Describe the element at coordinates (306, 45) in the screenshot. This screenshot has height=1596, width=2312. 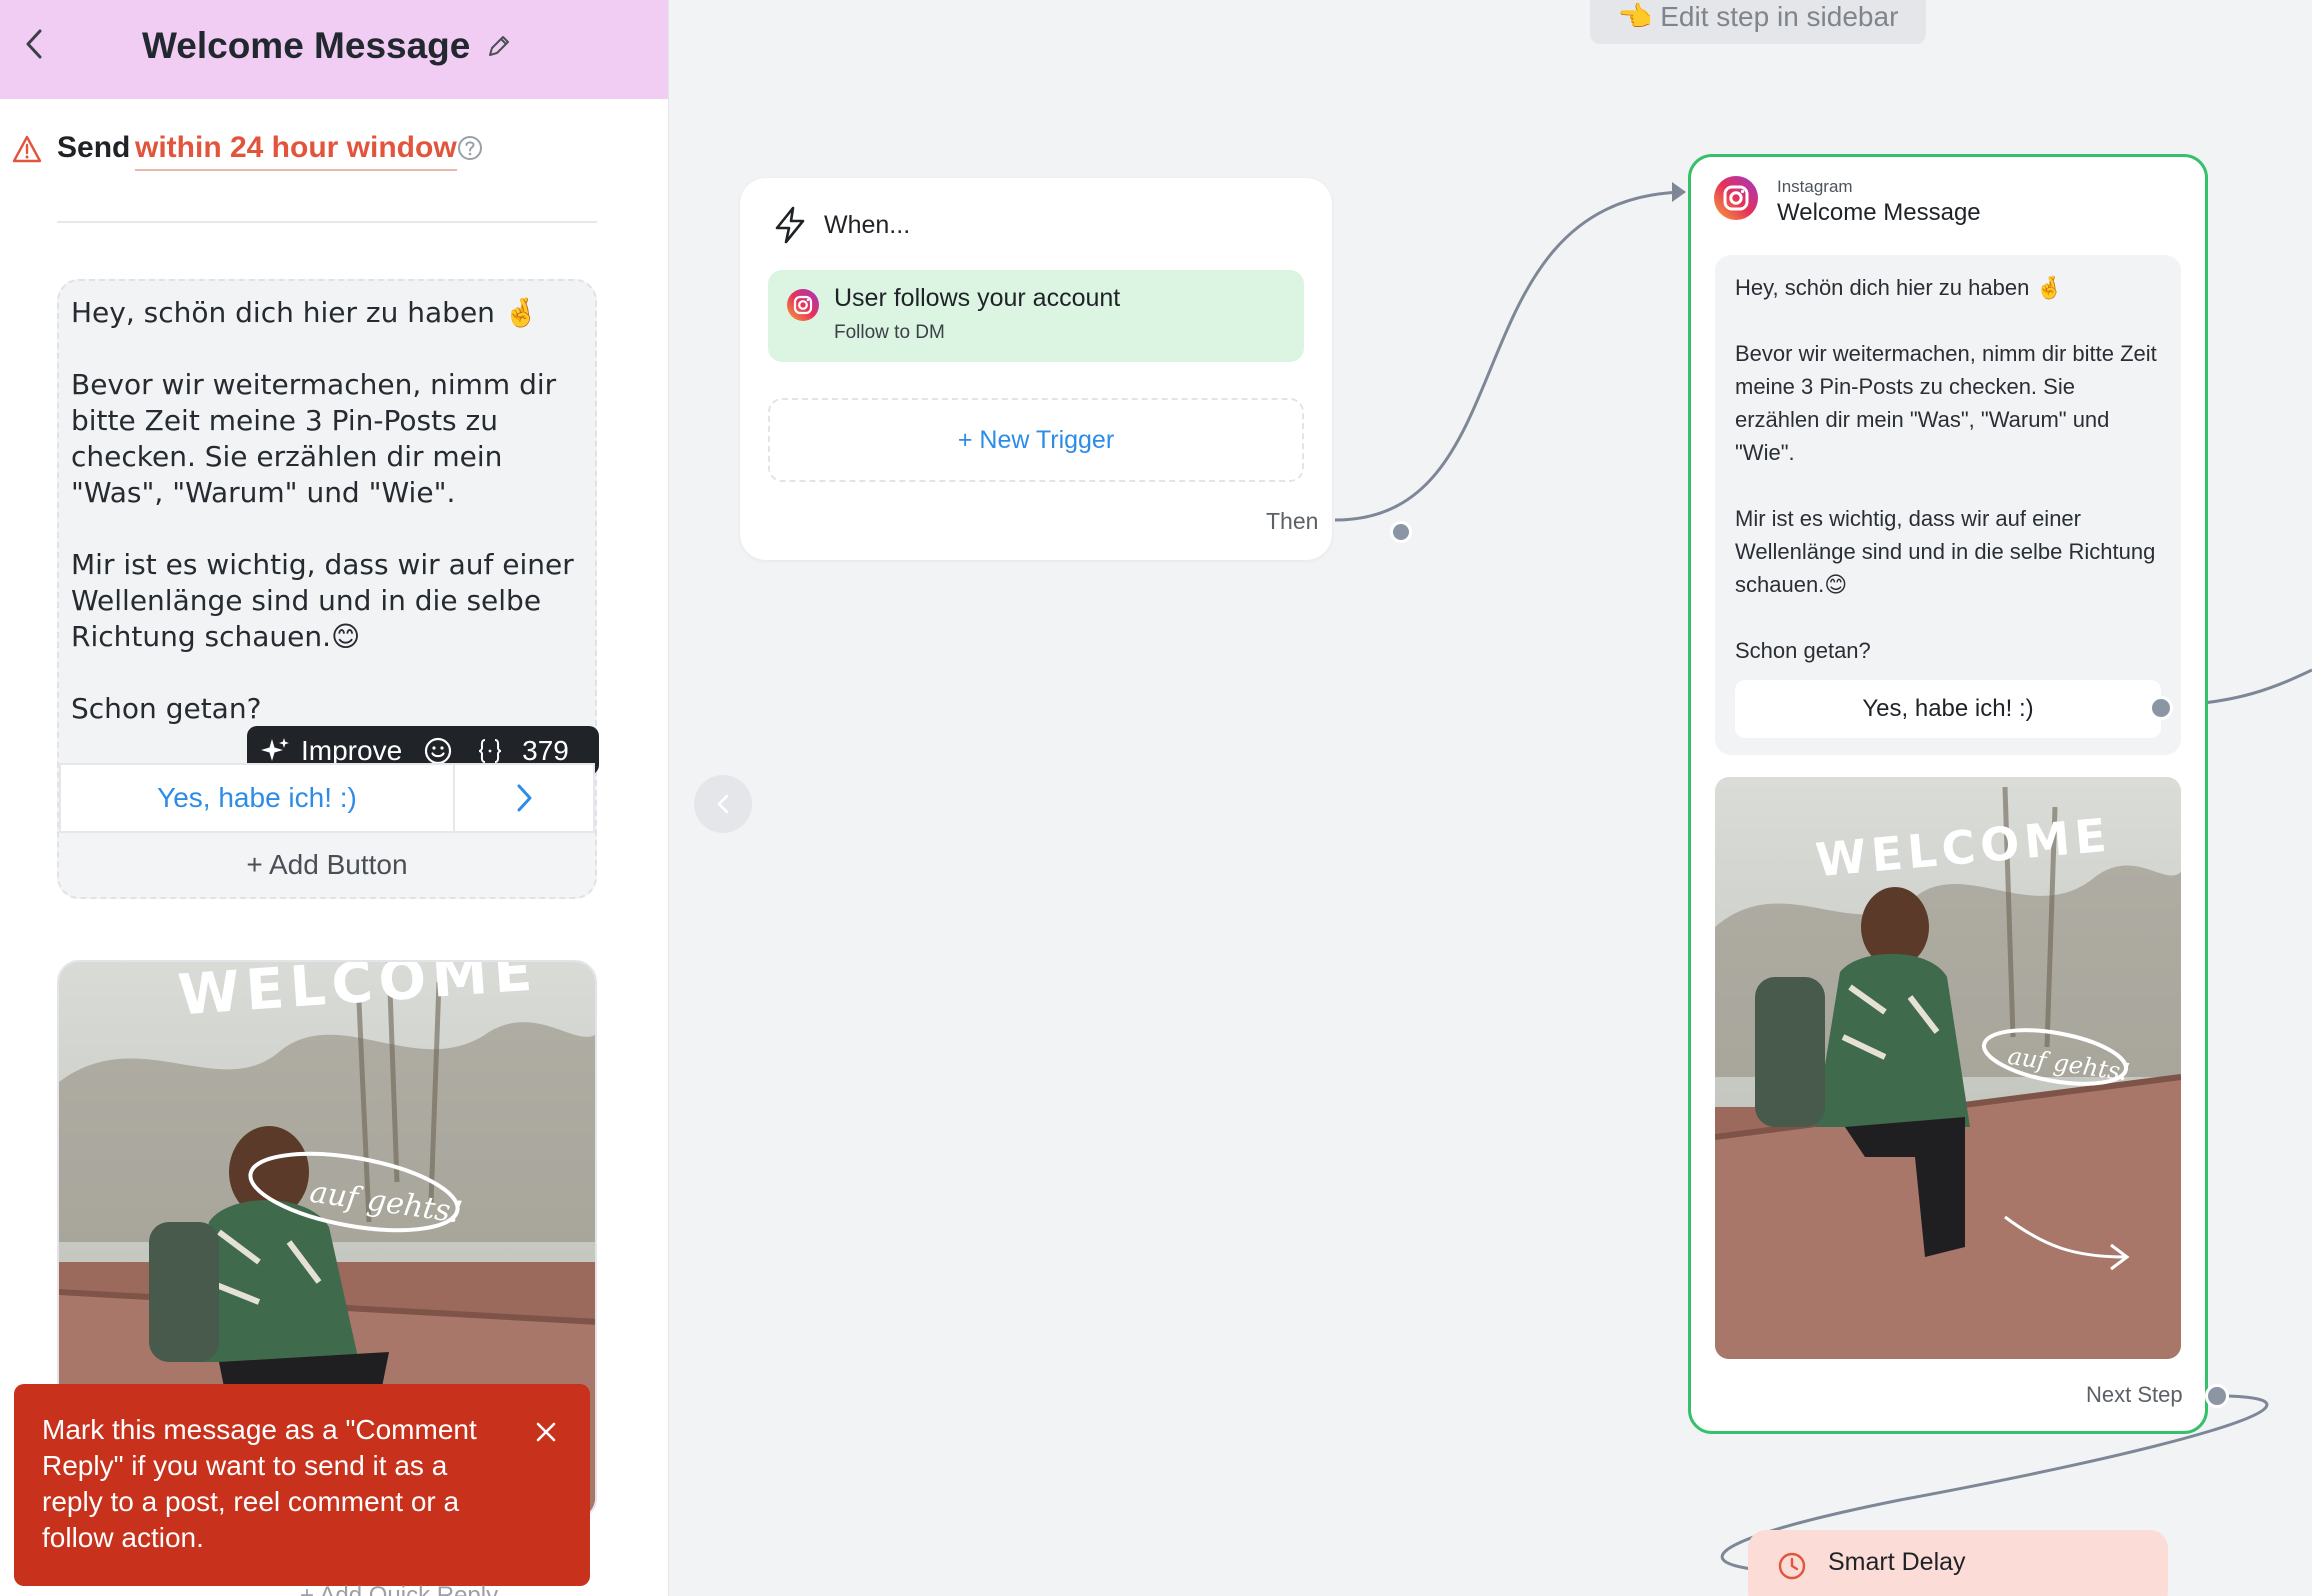
I see `sidebar-title: Welcome Message` at that location.